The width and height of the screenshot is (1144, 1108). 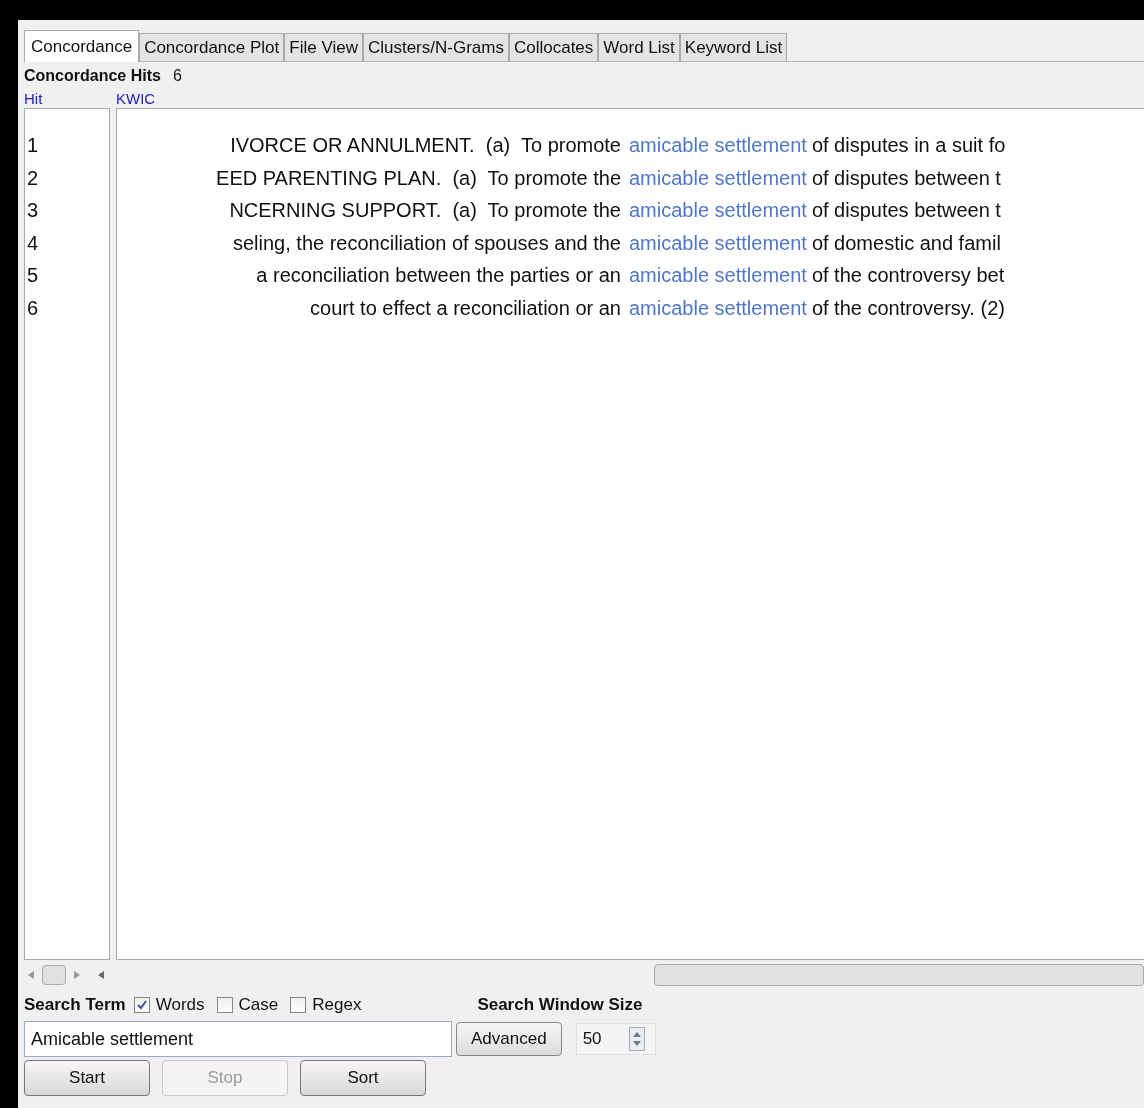 What do you see at coordinates (82, 46) in the screenshot?
I see `tab: Concordance` at bounding box center [82, 46].